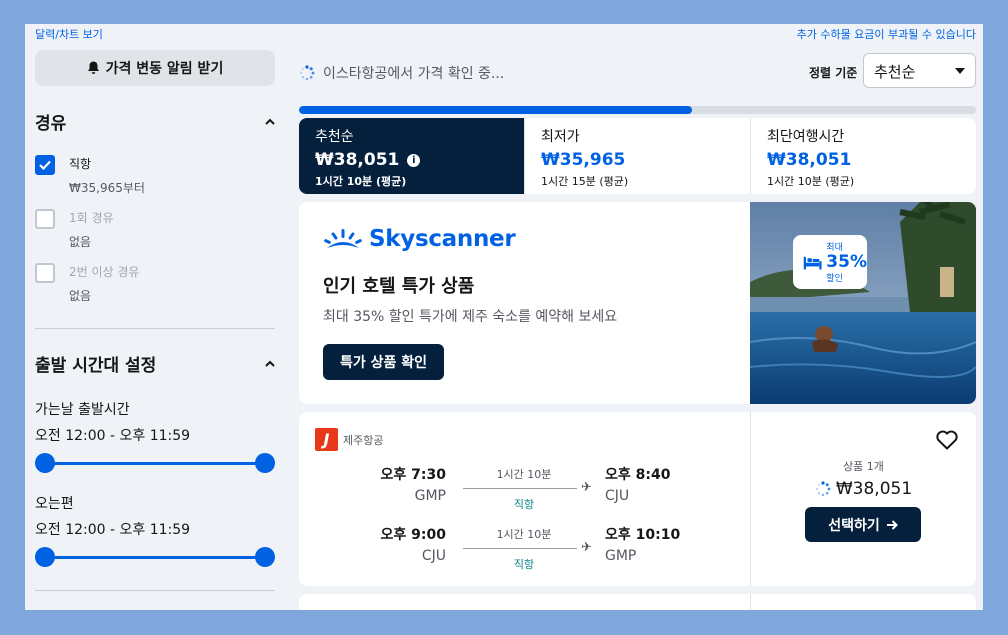 The width and height of the screenshot is (1008, 635). I want to click on search-progress-bar, so click(637, 110).